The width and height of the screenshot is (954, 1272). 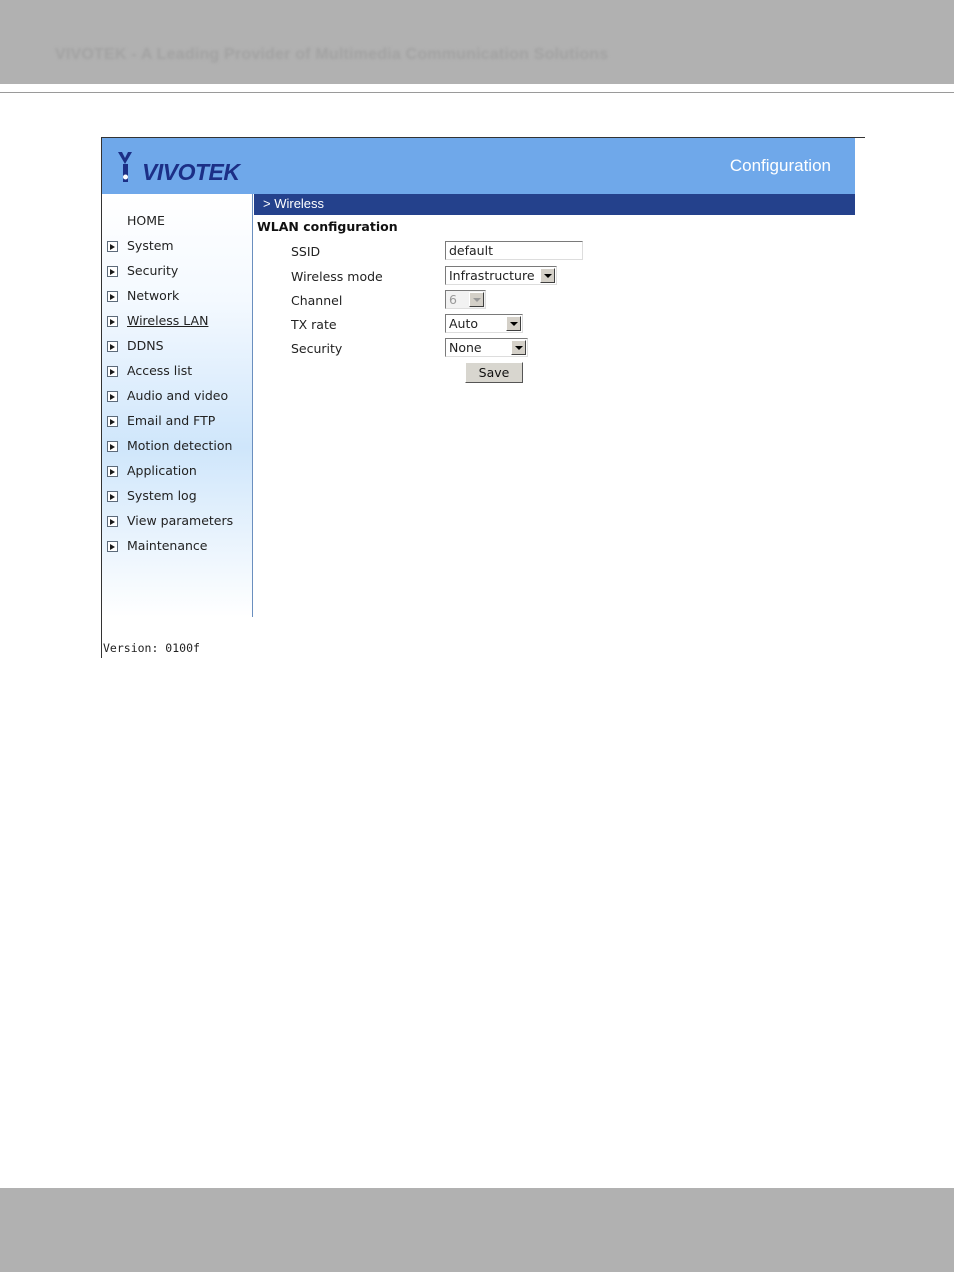 What do you see at coordinates (484, 323) in the screenshot?
I see `tx-rate-select: Auto` at bounding box center [484, 323].